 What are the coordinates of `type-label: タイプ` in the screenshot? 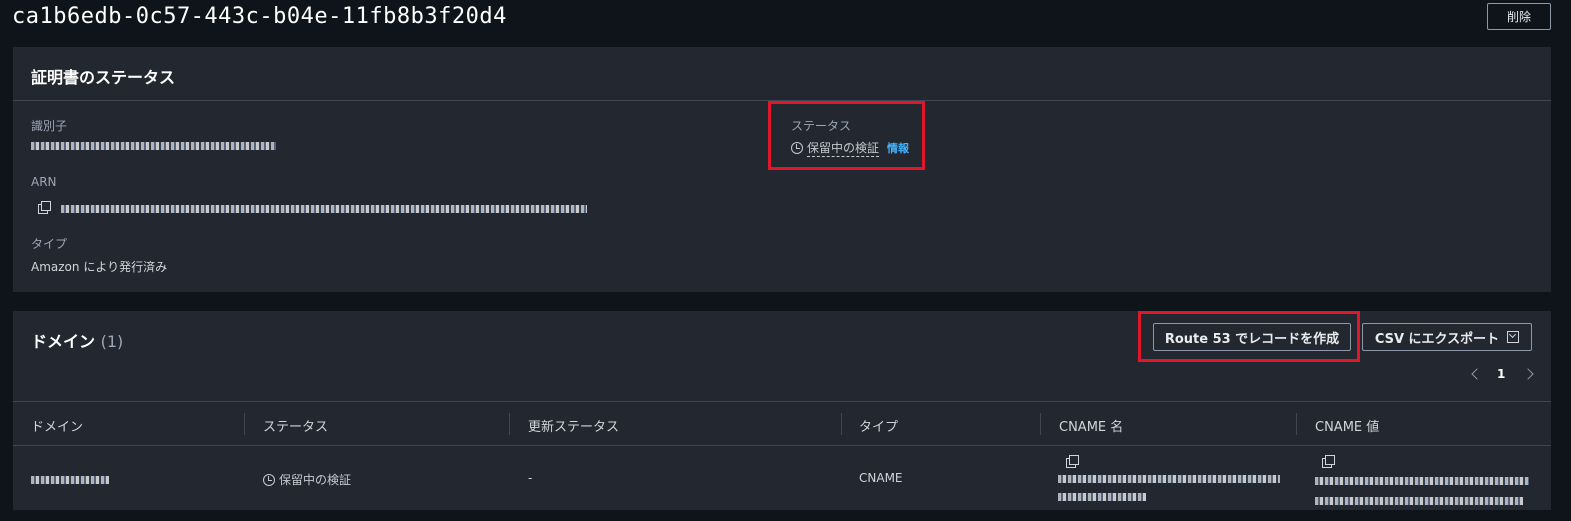 It's located at (49, 244).